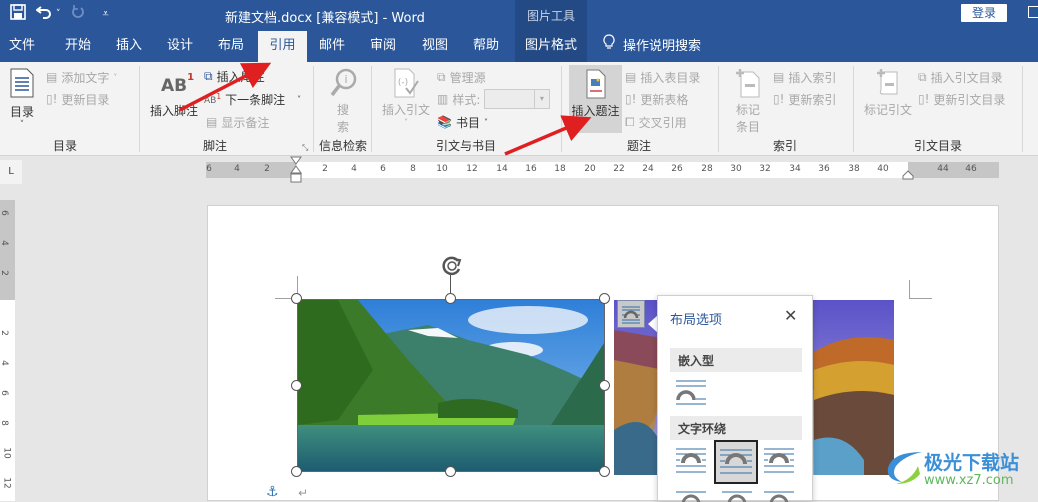  Describe the element at coordinates (22, 99) in the screenshot. I see `toc-button: 目录 ˅` at that location.